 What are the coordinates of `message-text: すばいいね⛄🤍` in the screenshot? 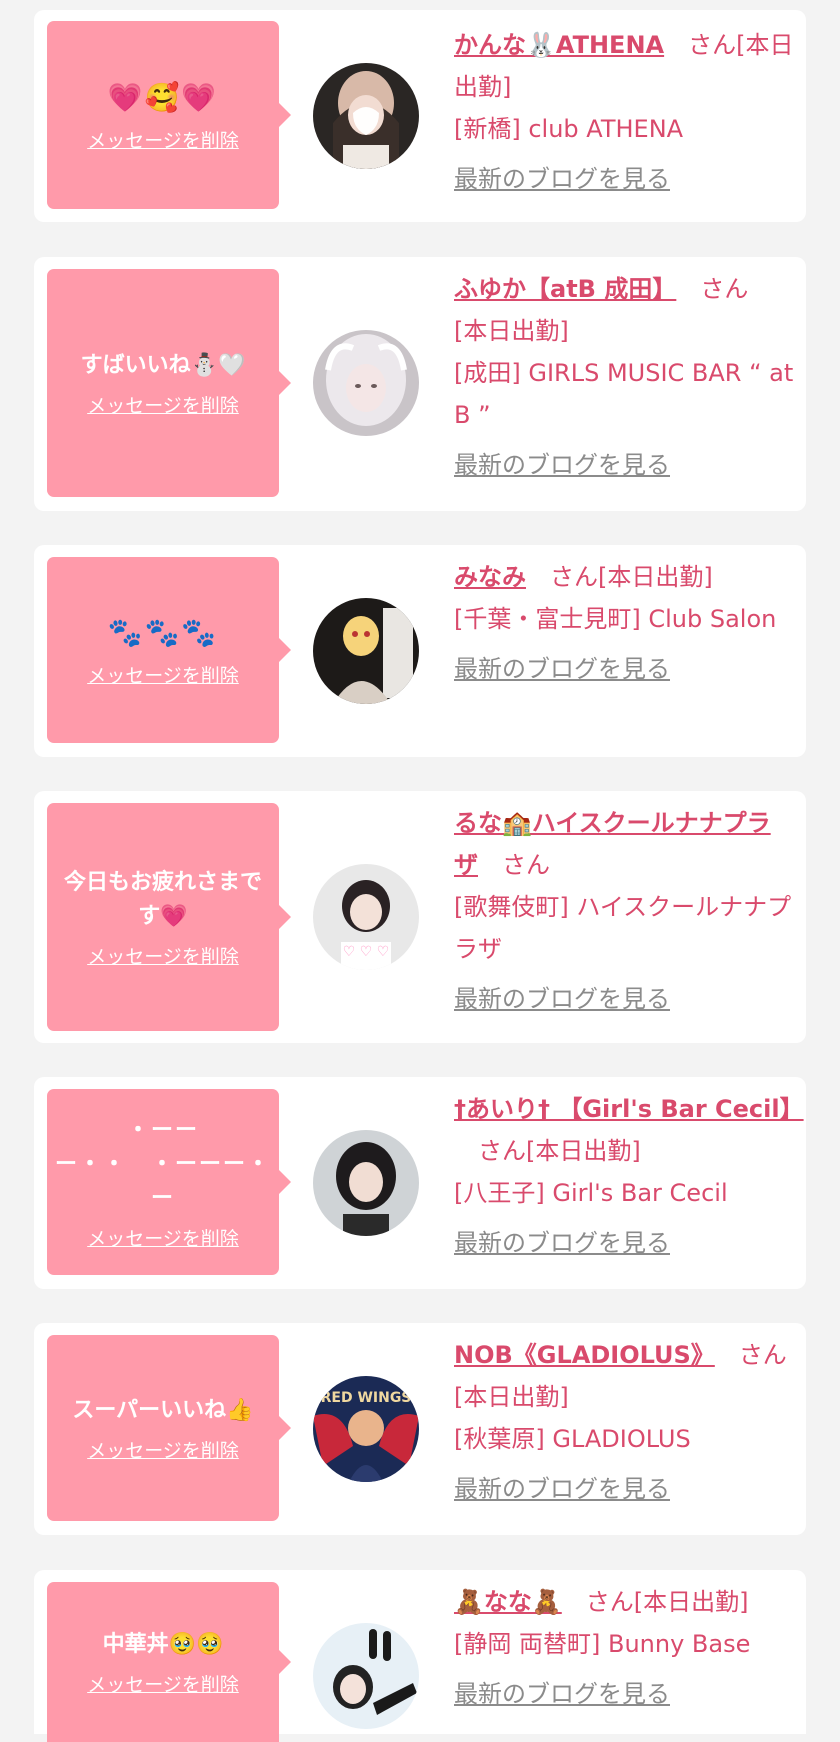 It's located at (163, 365).